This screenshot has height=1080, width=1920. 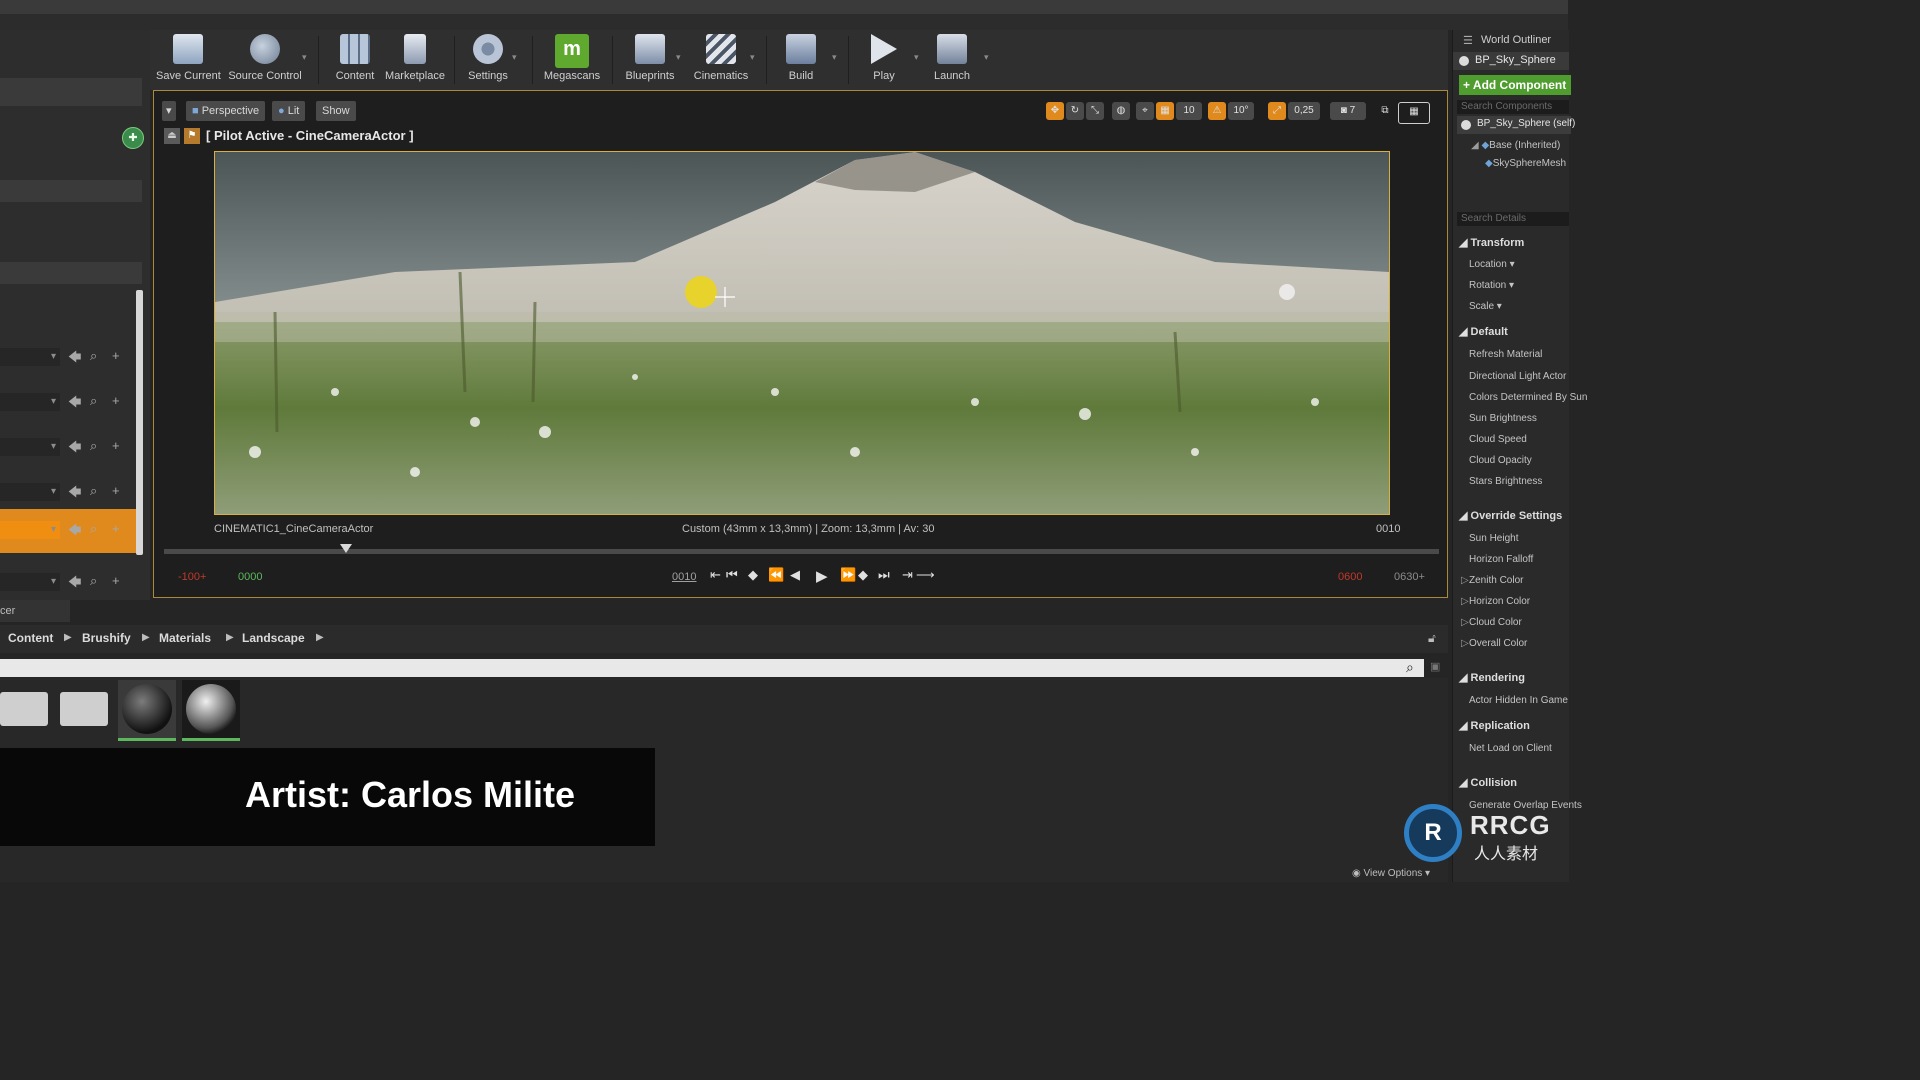 I want to click on rotation-snap-value: 10°, so click(x=1241, y=111).